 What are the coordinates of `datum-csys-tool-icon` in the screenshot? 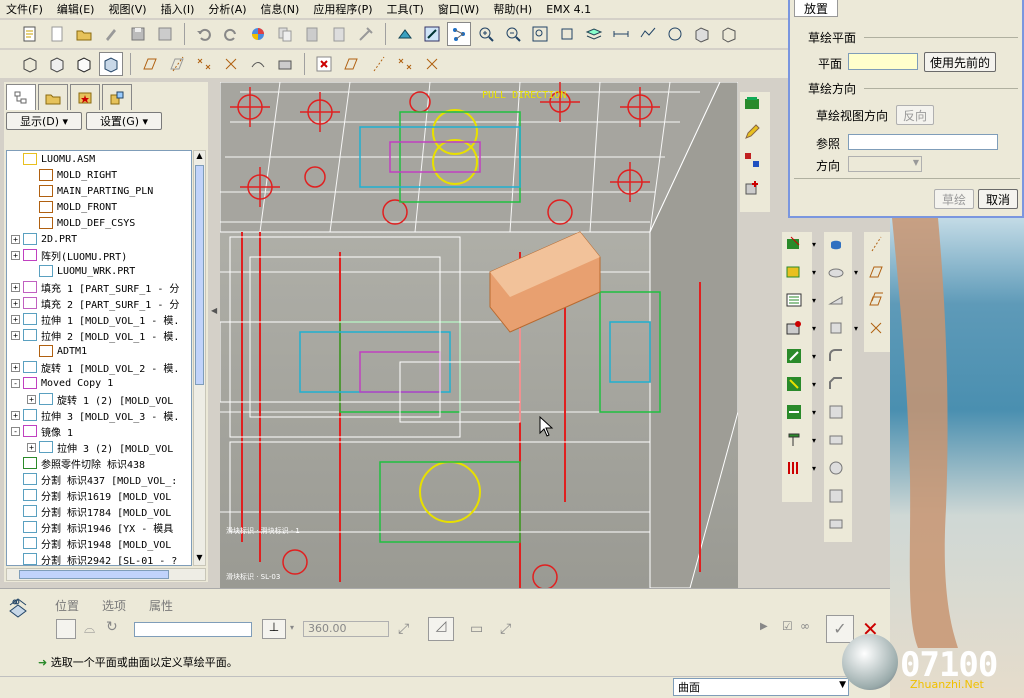 It's located at (432, 64).